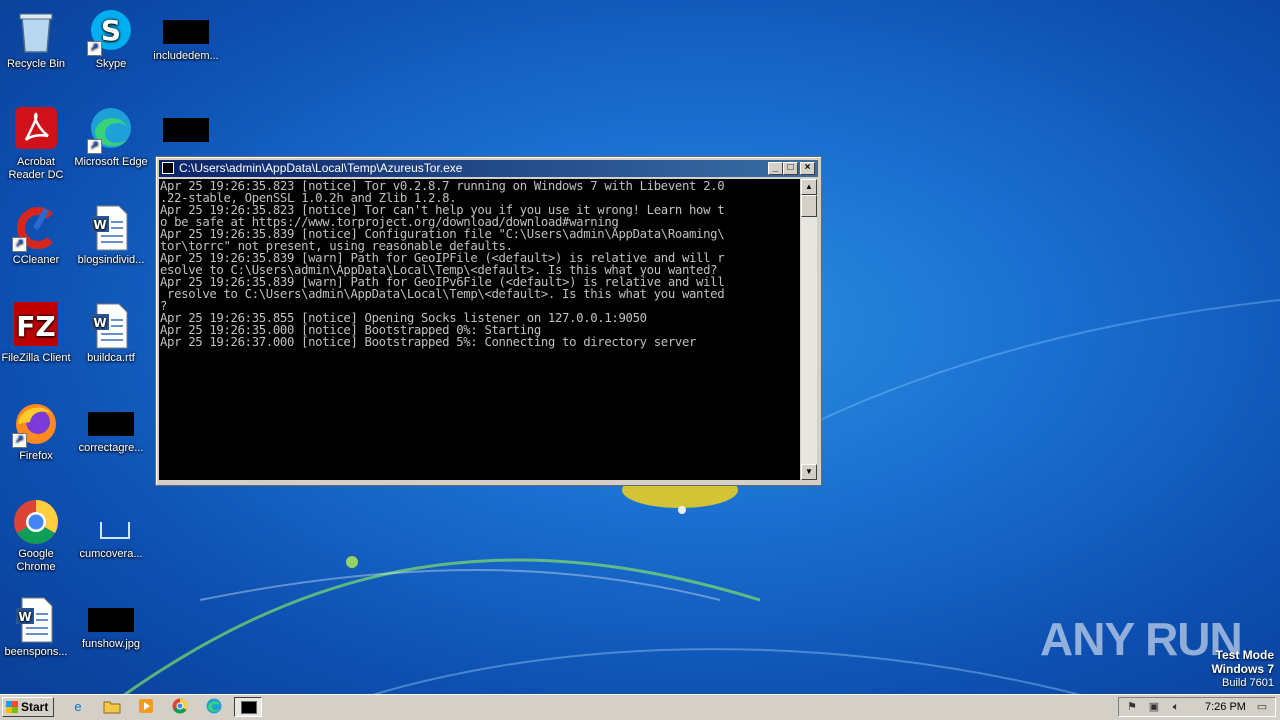 The height and width of the screenshot is (720, 1280). What do you see at coordinates (1225, 707) in the screenshot?
I see `taskbar-clock: 7:26 PM` at bounding box center [1225, 707].